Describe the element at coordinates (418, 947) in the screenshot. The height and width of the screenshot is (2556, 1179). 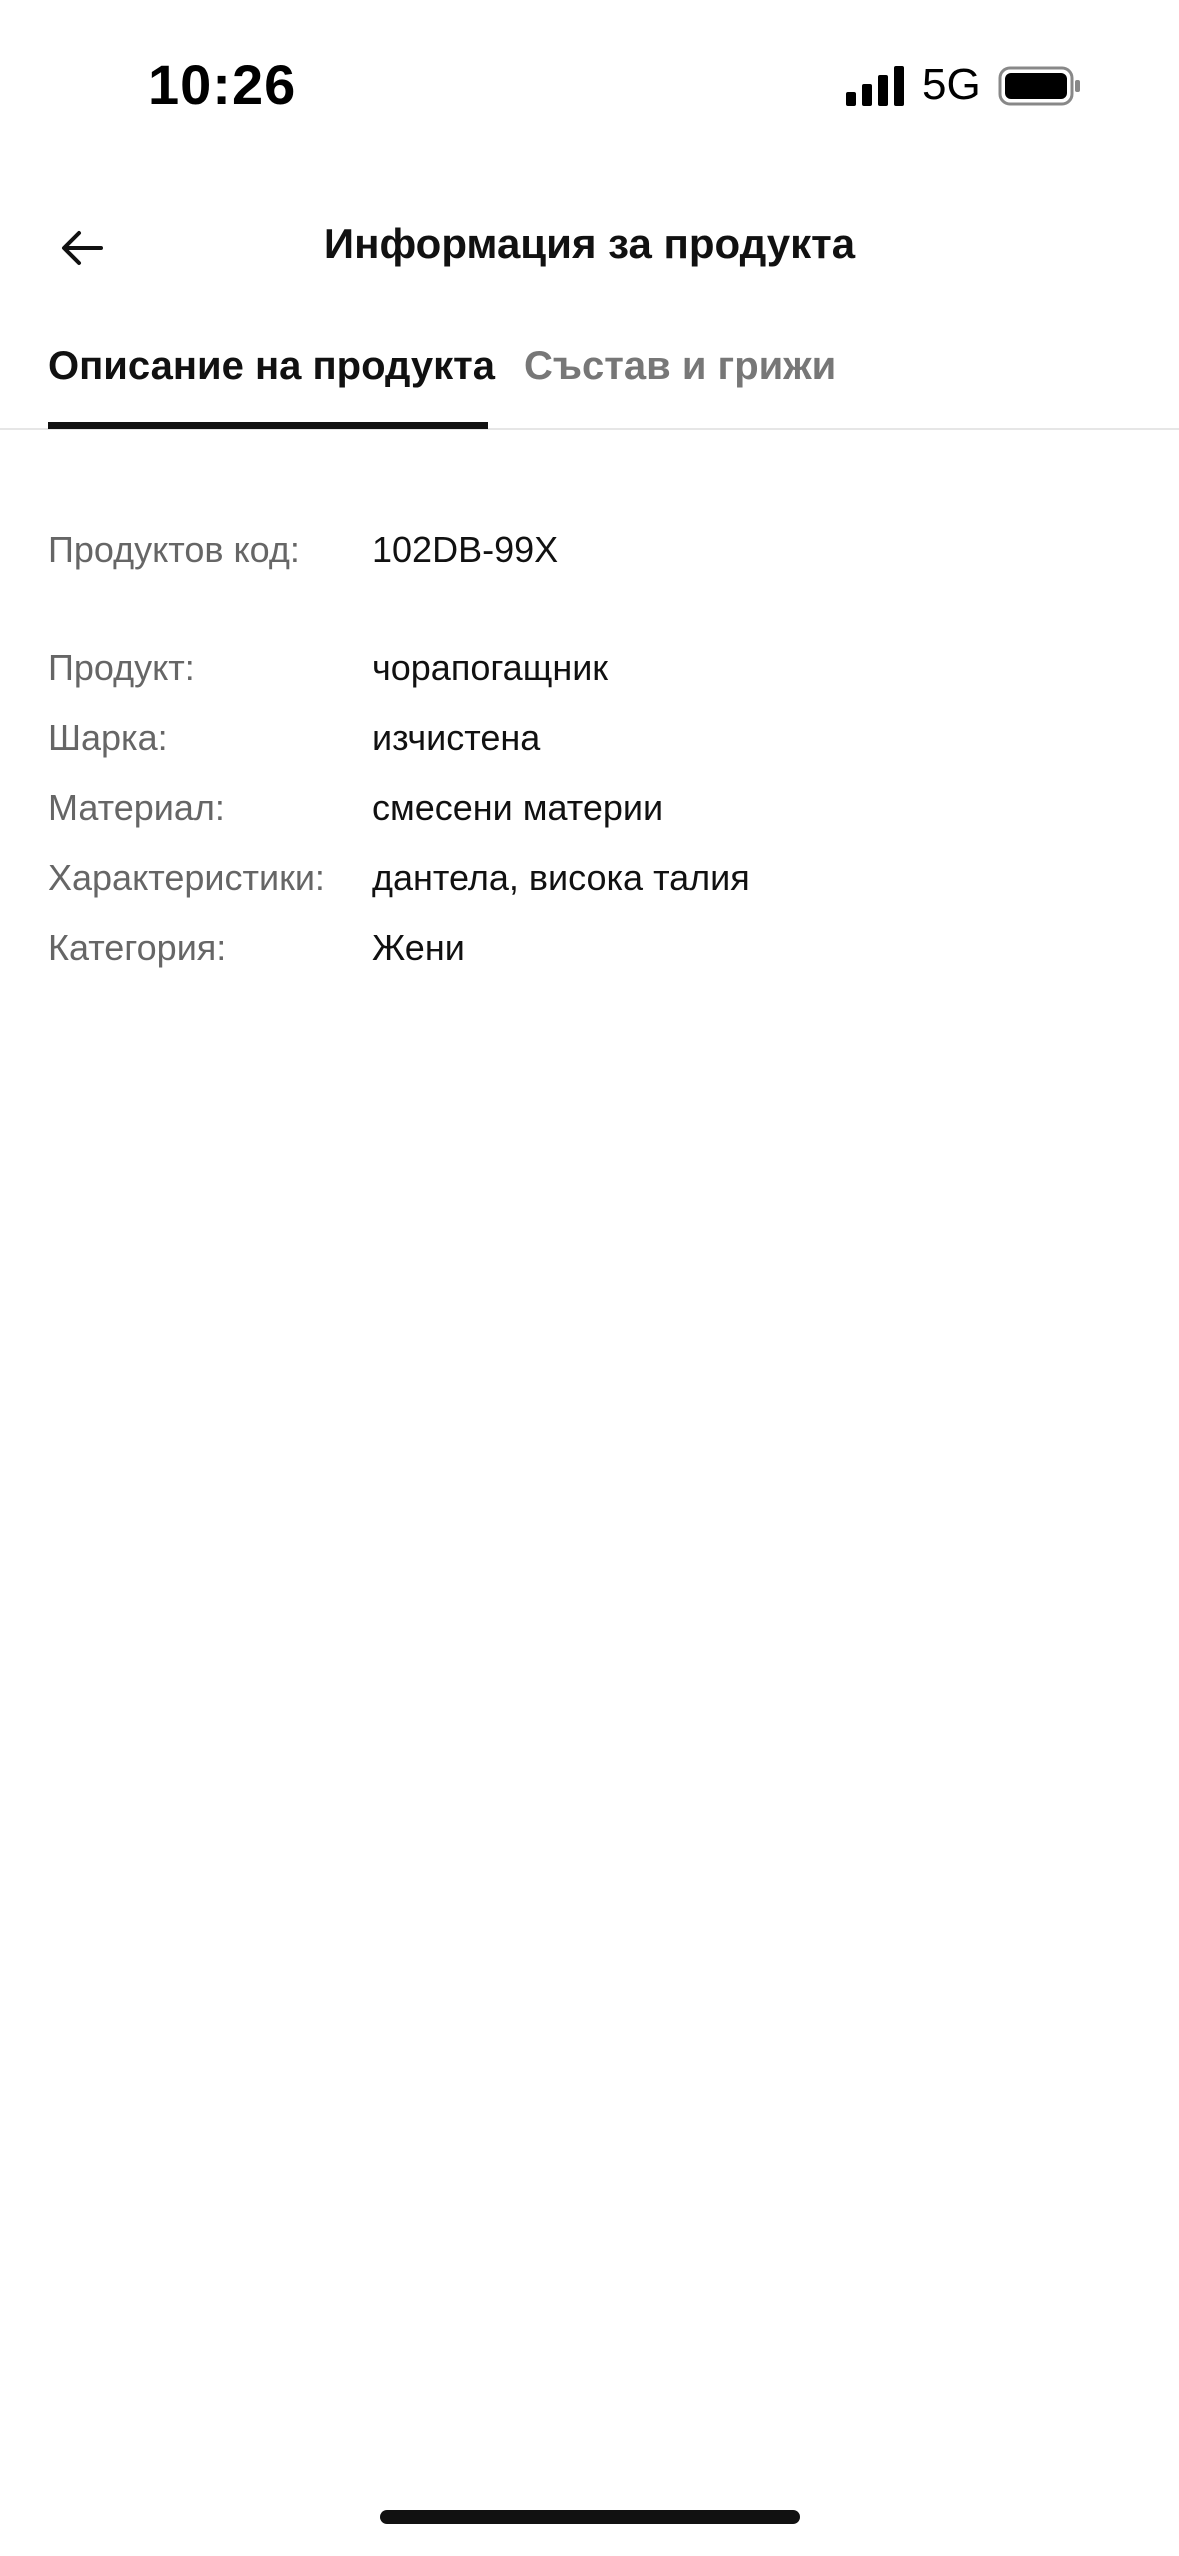
I see `detail-value: Жени` at that location.